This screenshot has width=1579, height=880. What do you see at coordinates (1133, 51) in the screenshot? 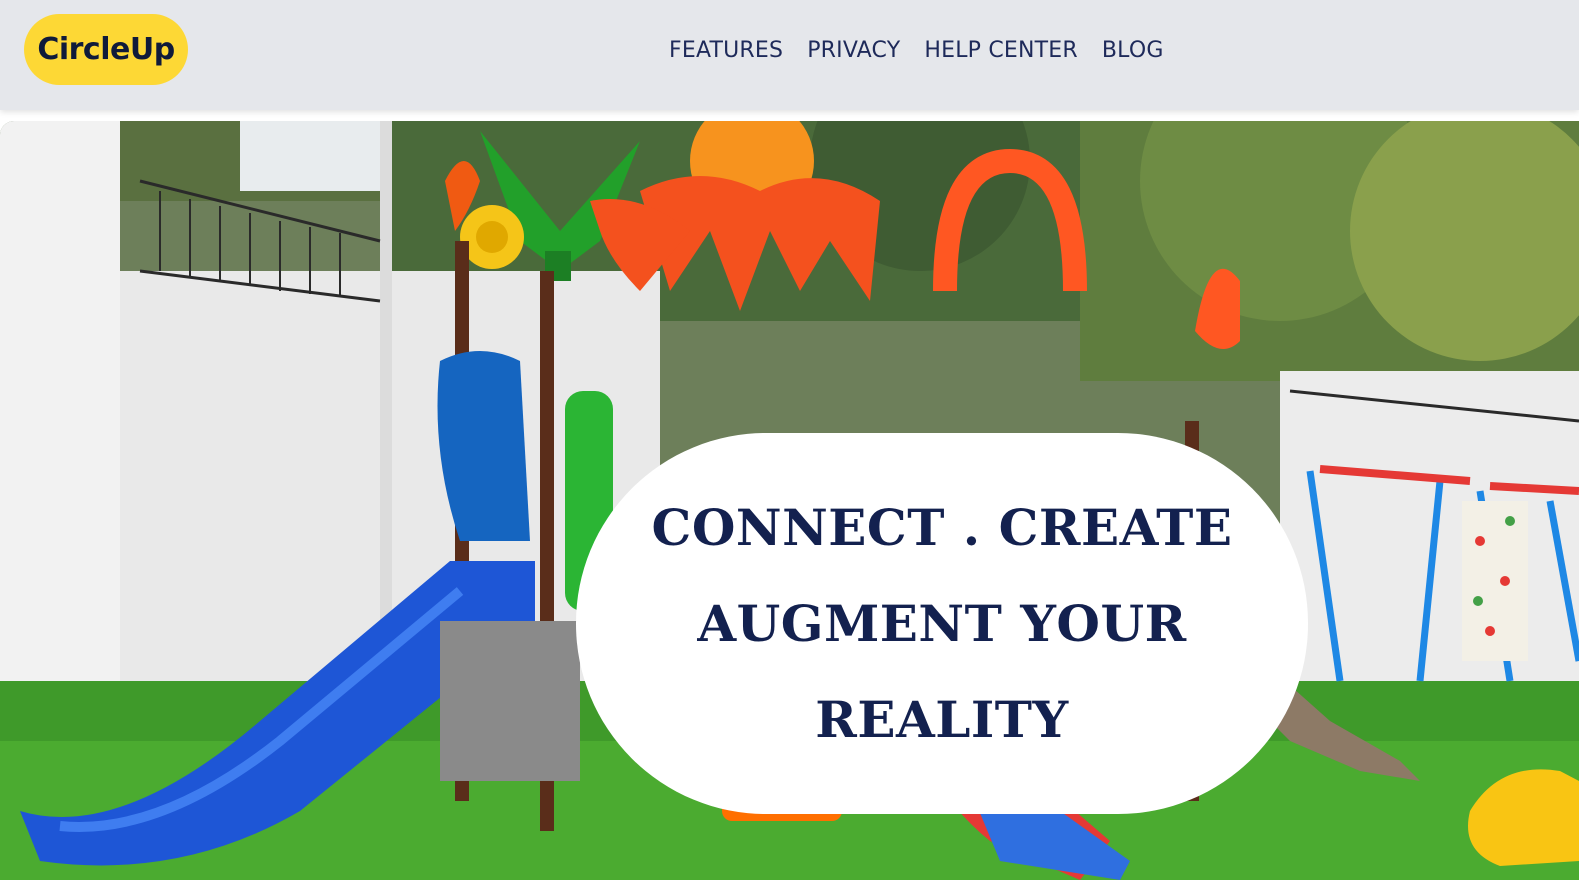
I see `nav-blog: BLOG` at bounding box center [1133, 51].